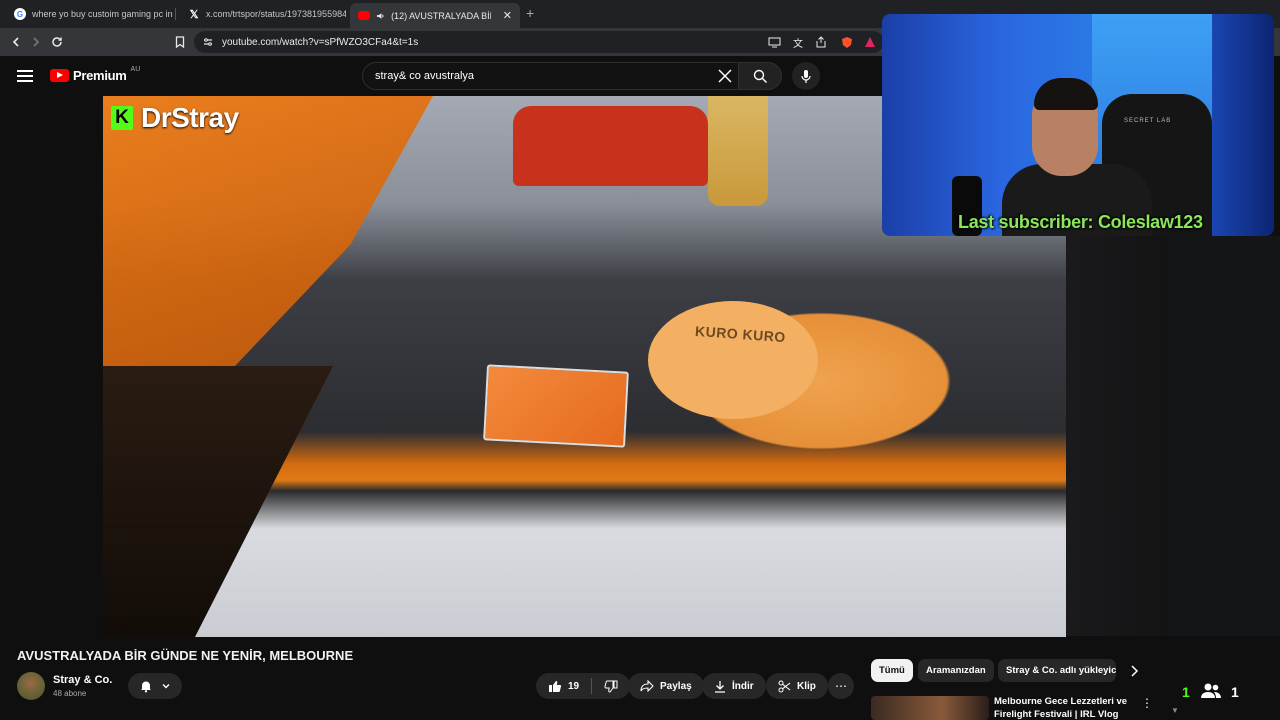  What do you see at coordinates (743, 686) in the screenshot?
I see `download-label: İndir` at bounding box center [743, 686].